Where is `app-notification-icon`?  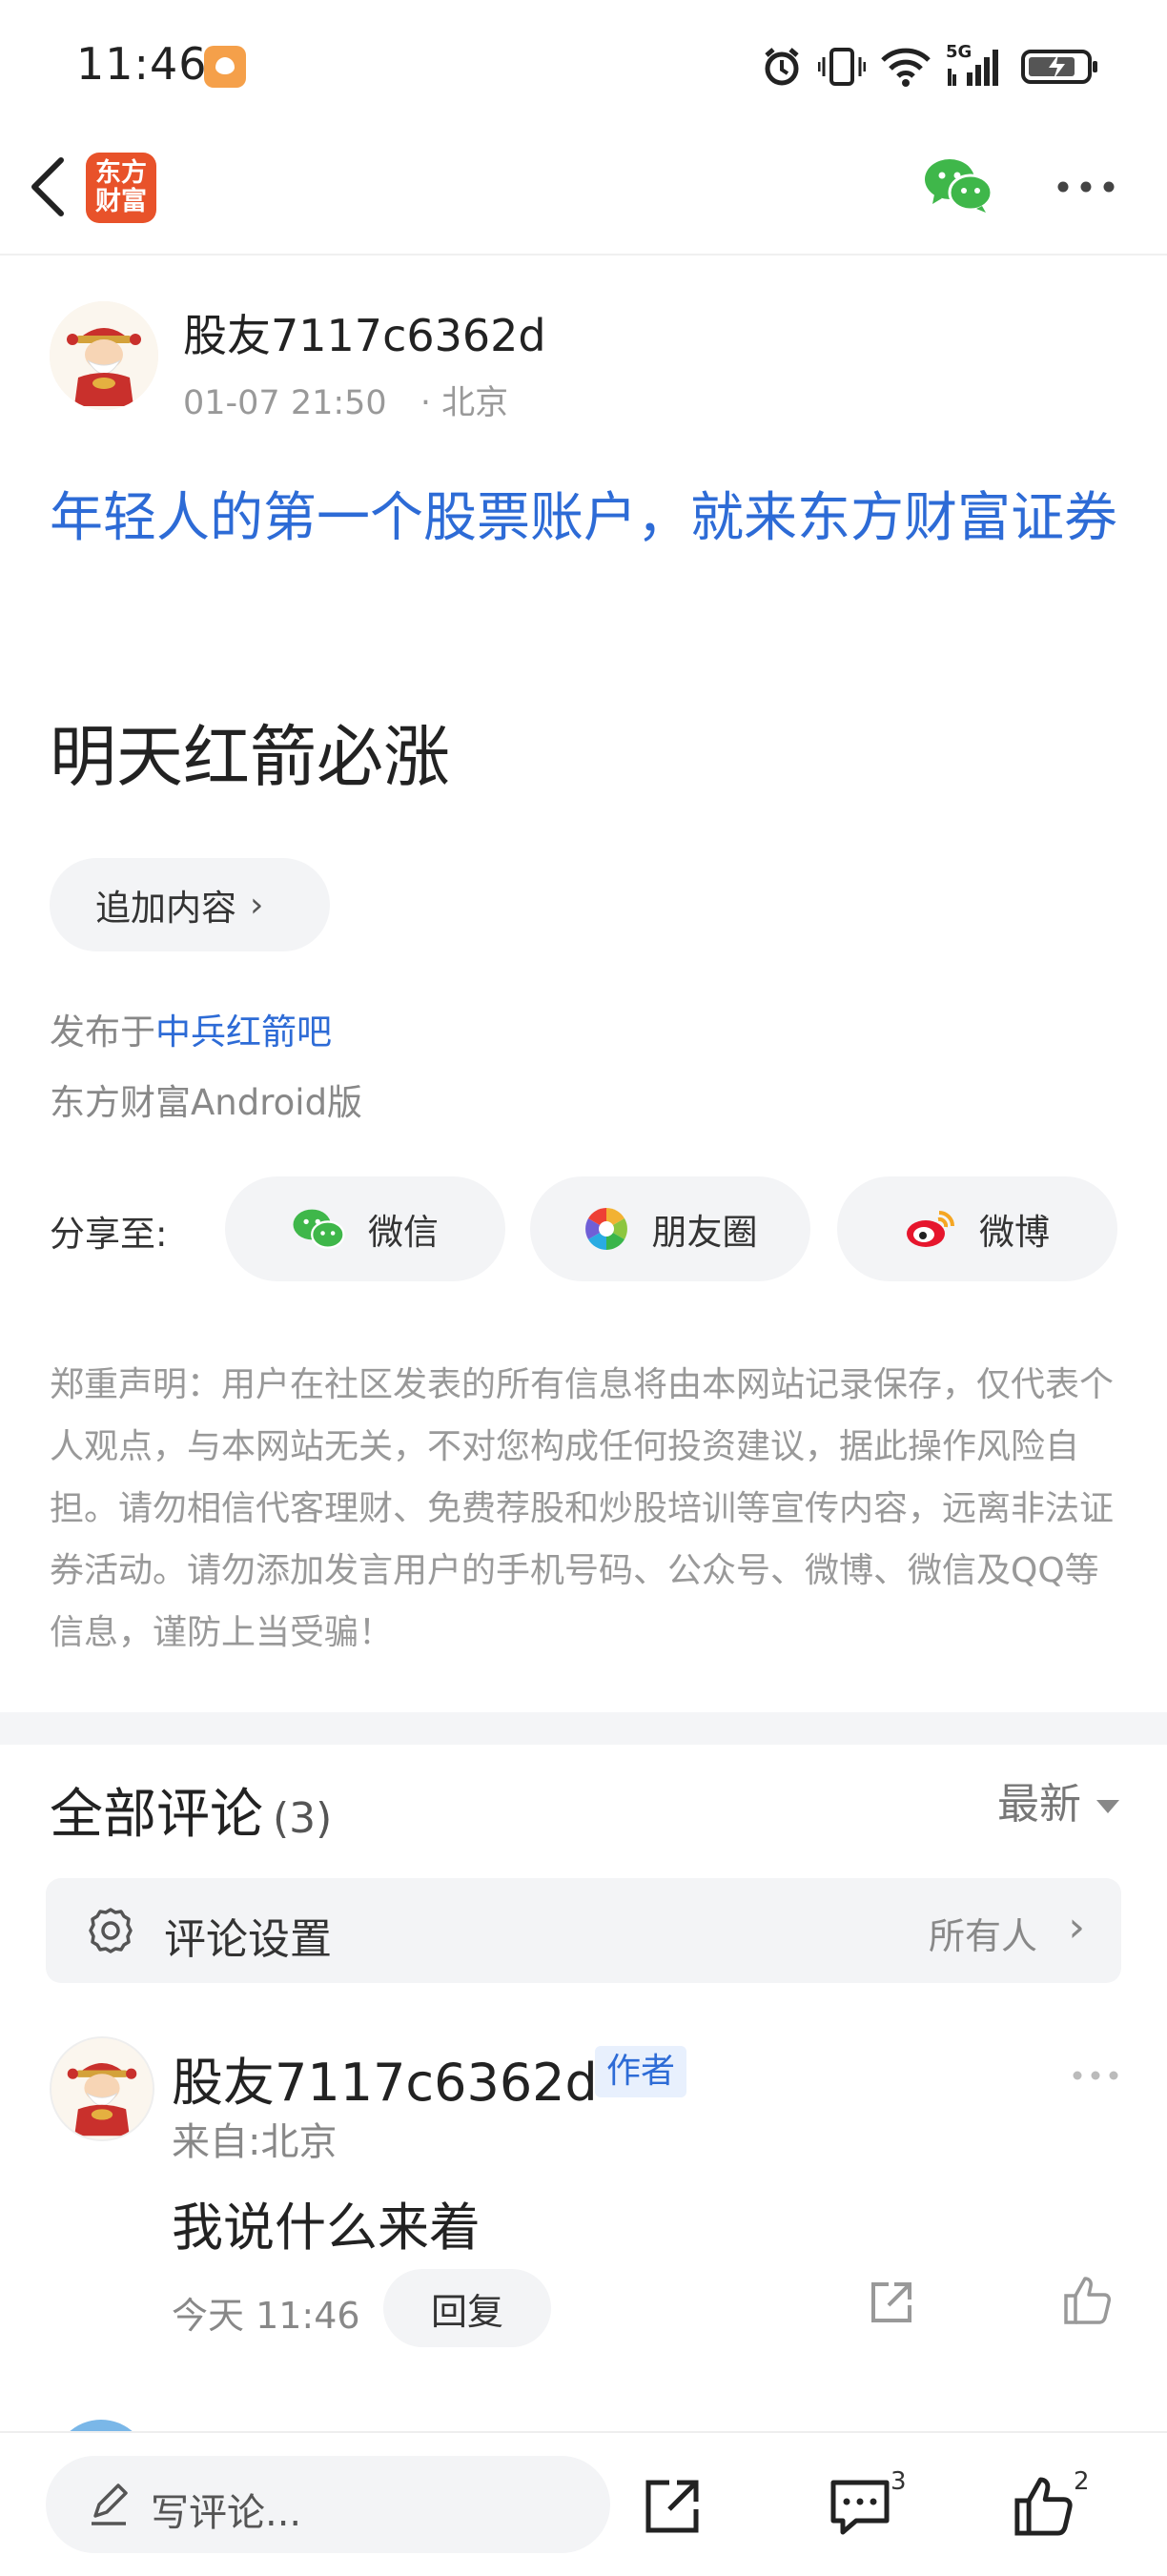
app-notification-icon is located at coordinates (225, 67).